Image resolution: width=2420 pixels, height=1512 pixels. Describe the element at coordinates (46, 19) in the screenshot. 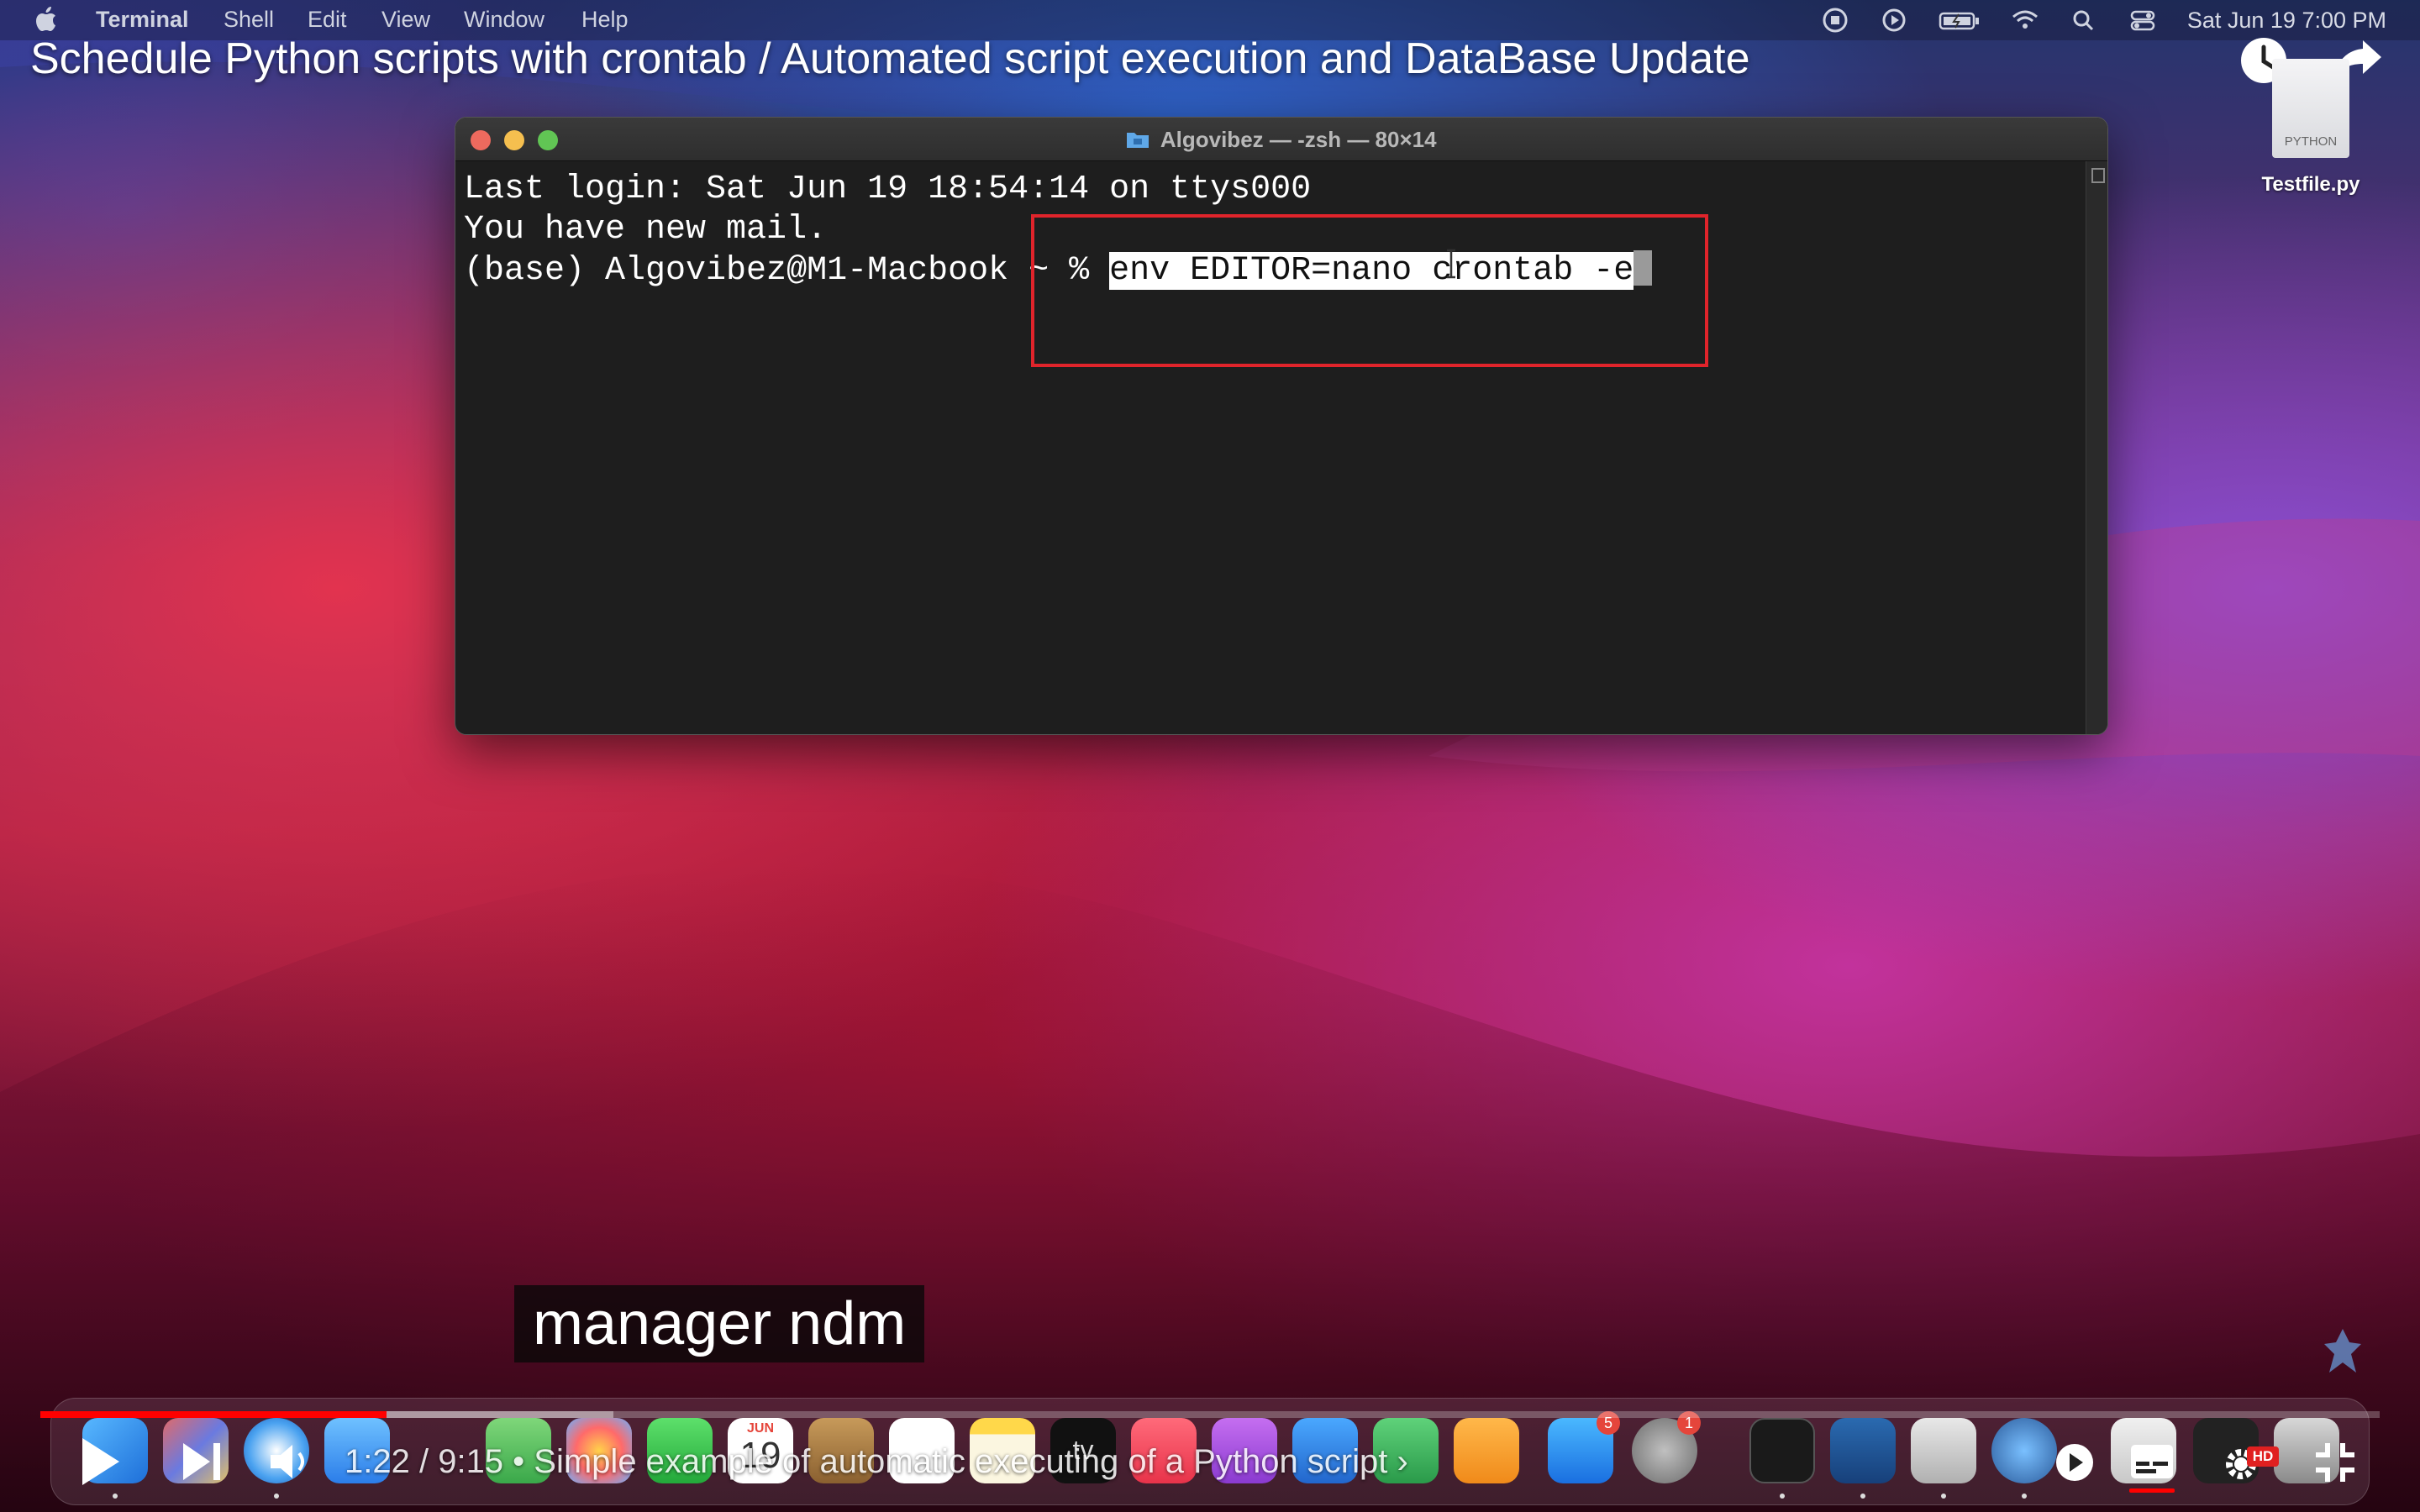

I see `apple-icon` at that location.